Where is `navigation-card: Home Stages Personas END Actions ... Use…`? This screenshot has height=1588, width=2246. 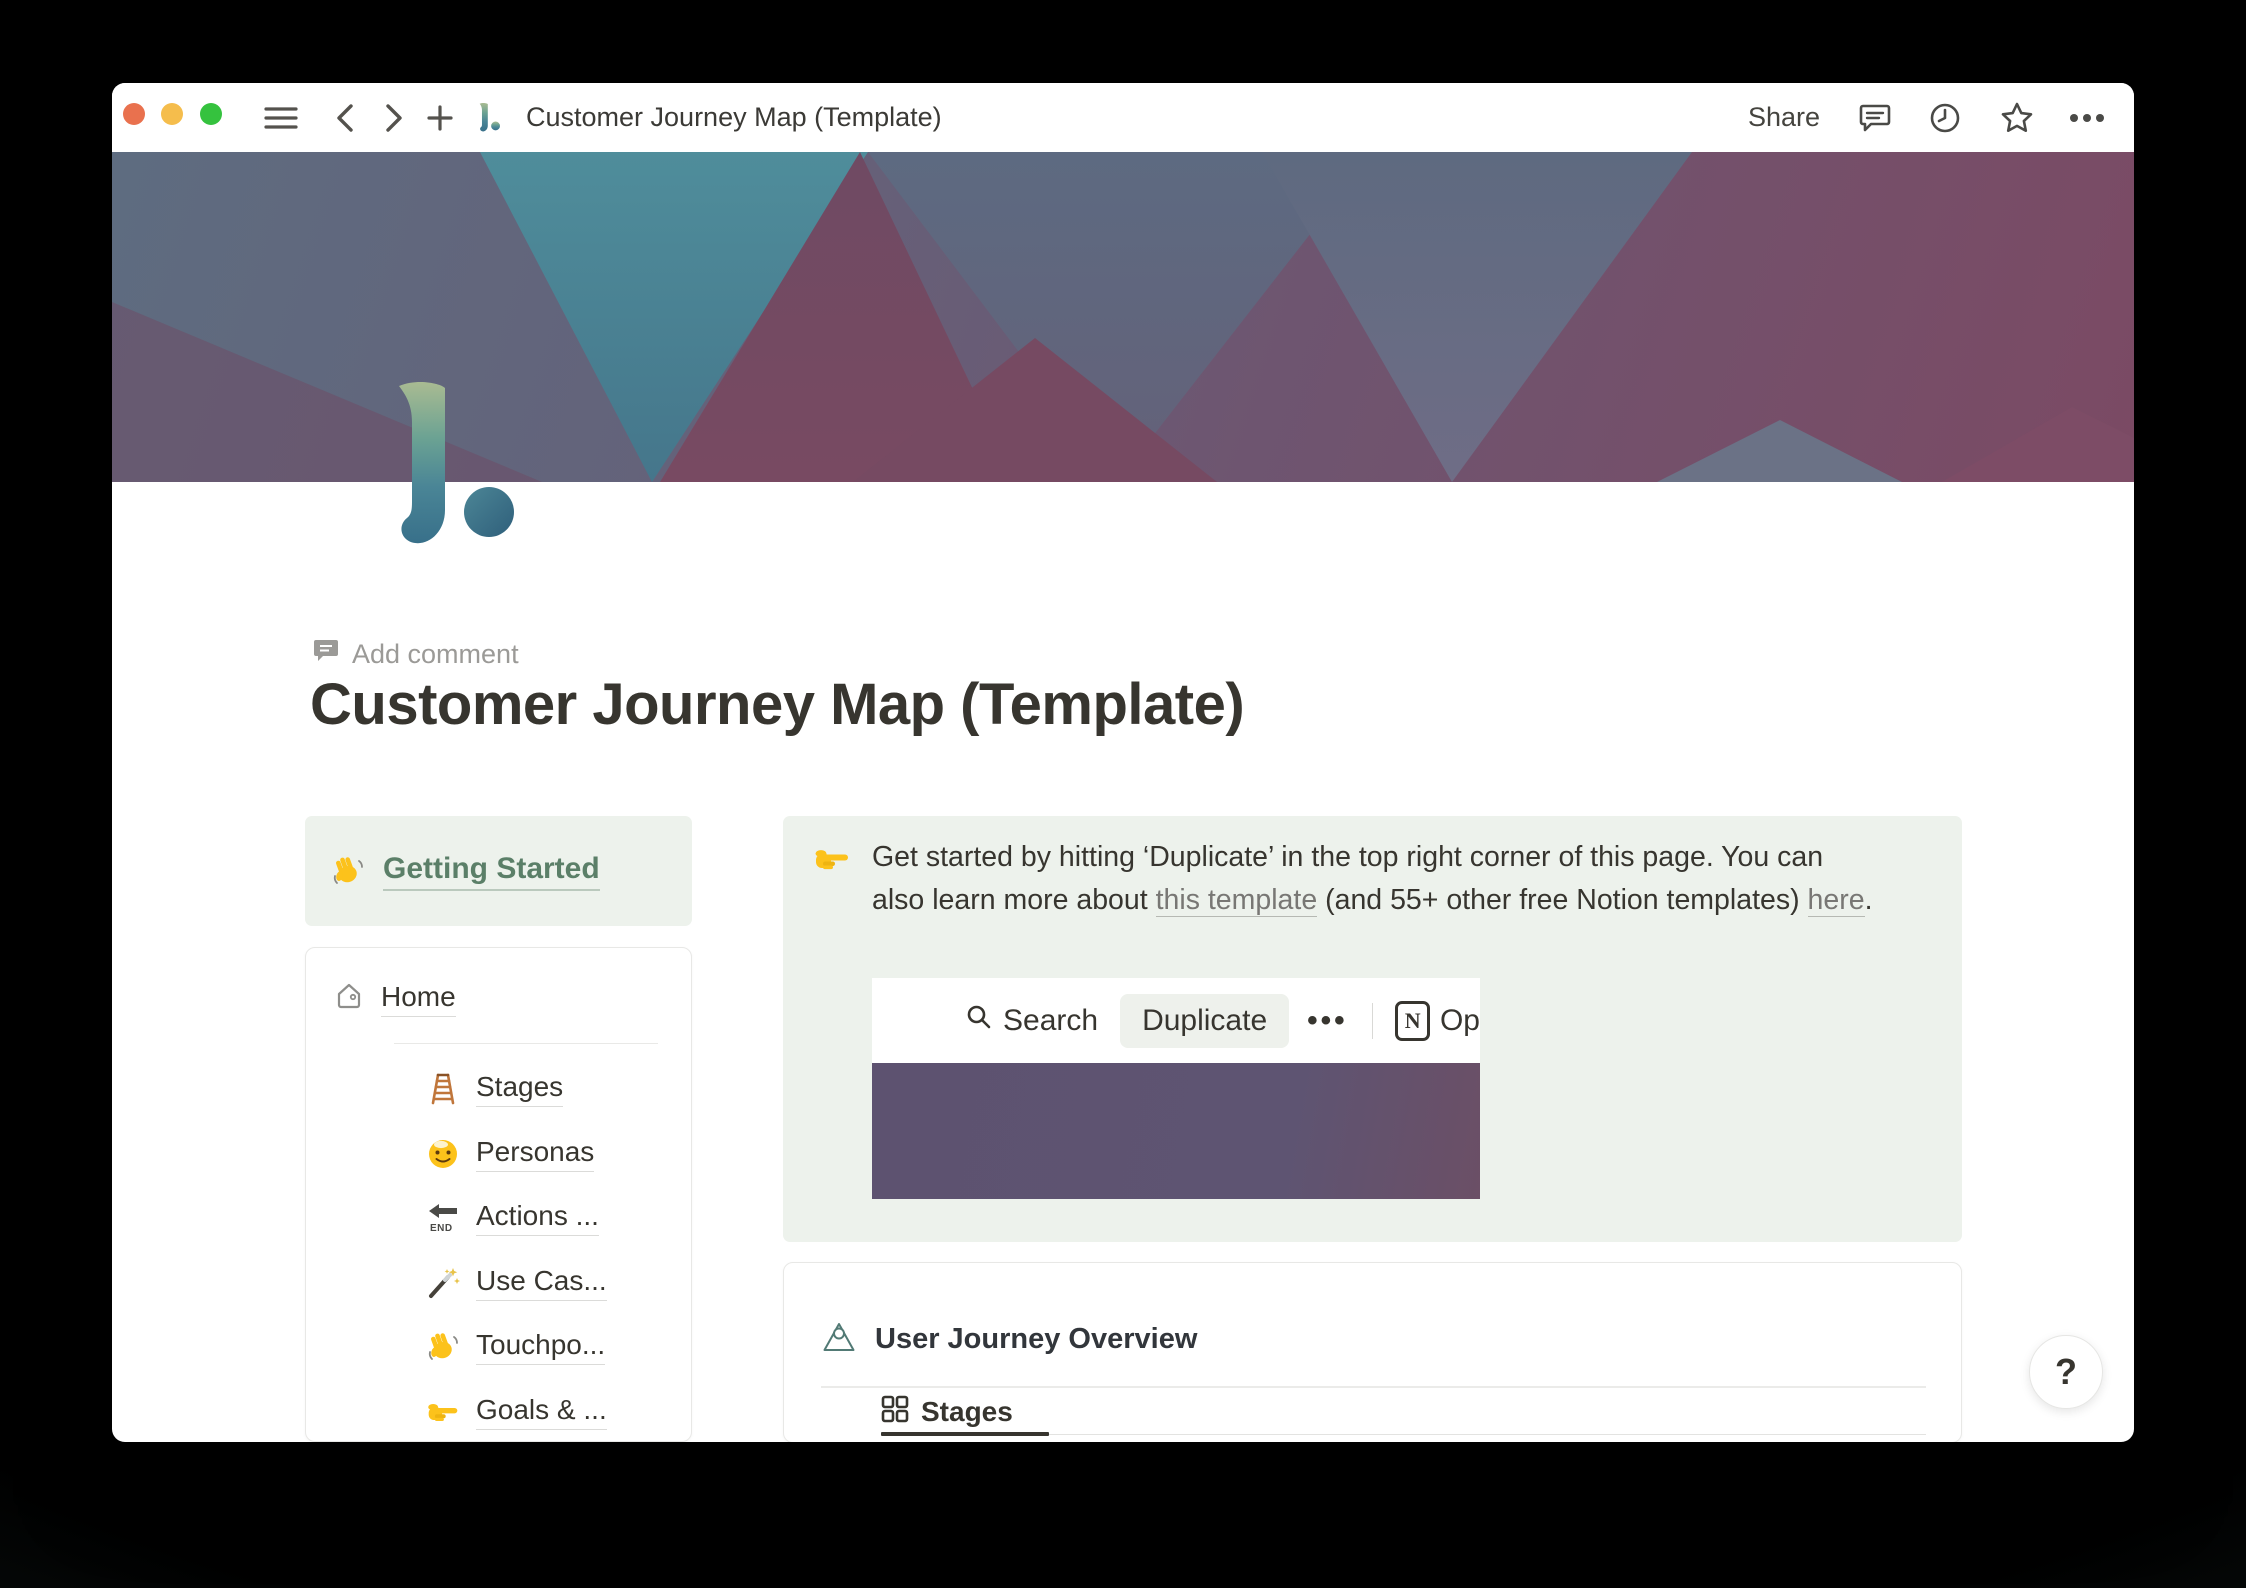 navigation-card: Home Stages Personas END Actions ... Use… is located at coordinates (498, 1194).